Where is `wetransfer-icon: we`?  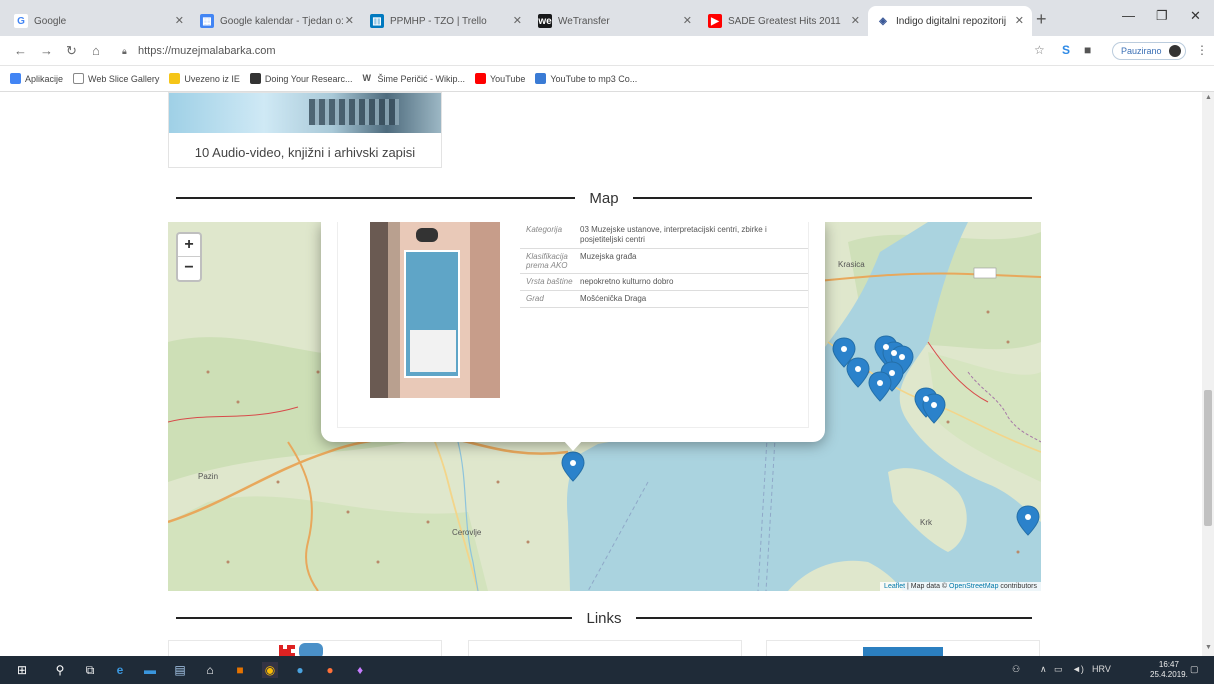
wetransfer-icon: we is located at coordinates (545, 21).